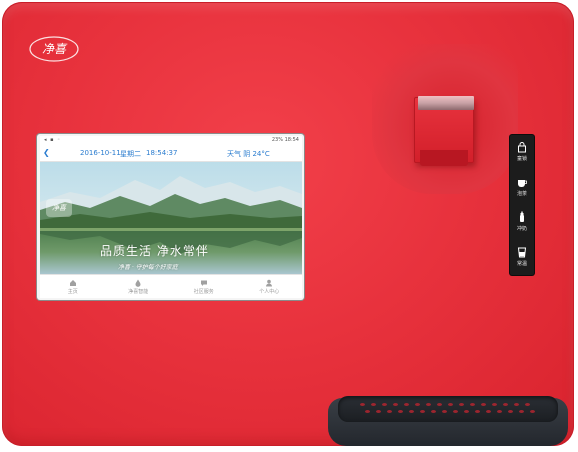  Describe the element at coordinates (522, 147) in the screenshot. I see `lock-icon` at that location.